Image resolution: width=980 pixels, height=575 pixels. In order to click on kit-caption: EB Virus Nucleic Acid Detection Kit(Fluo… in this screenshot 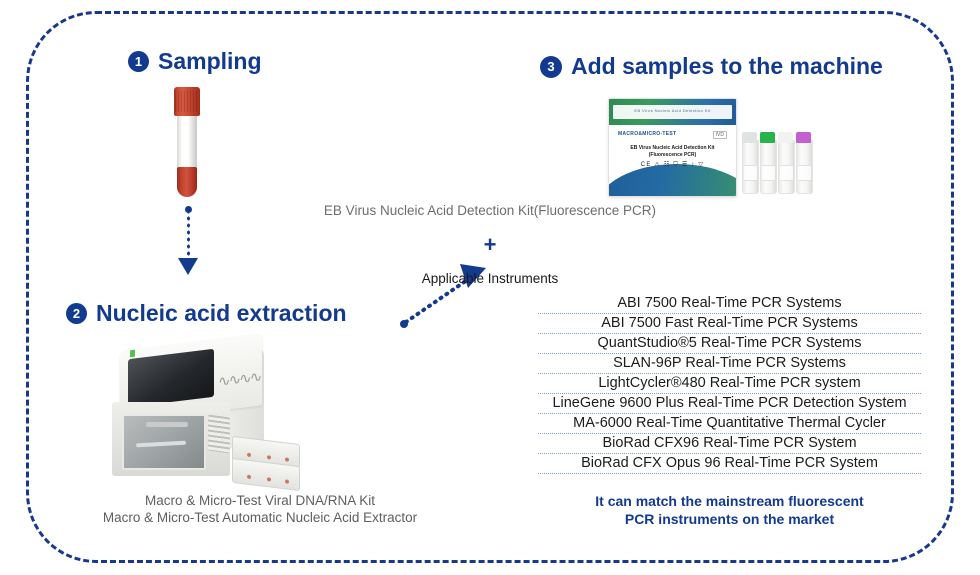, I will do `click(490, 210)`.